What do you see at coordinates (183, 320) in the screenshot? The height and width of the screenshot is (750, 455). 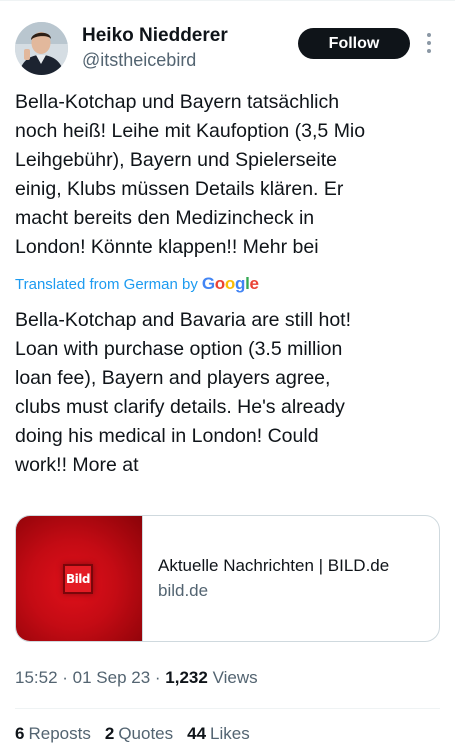 I see `translated-line: Bella-Kotchap and Bavaria are still hot!` at bounding box center [183, 320].